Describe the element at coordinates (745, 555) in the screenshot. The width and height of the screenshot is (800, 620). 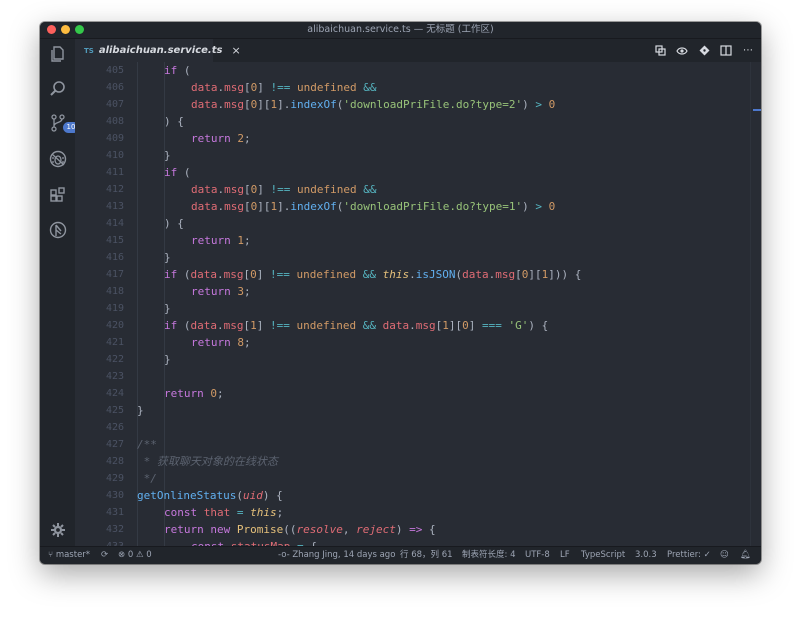
I see `bell-icon: 🔔︎` at that location.